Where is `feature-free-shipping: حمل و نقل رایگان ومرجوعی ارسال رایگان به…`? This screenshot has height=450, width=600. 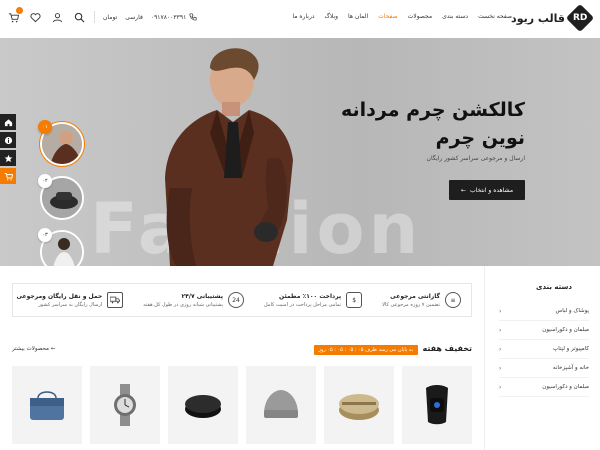 feature-free-shipping: حمل و نقل رایگان ومرجوعی ارسال رایگان به… is located at coordinates (69, 300).